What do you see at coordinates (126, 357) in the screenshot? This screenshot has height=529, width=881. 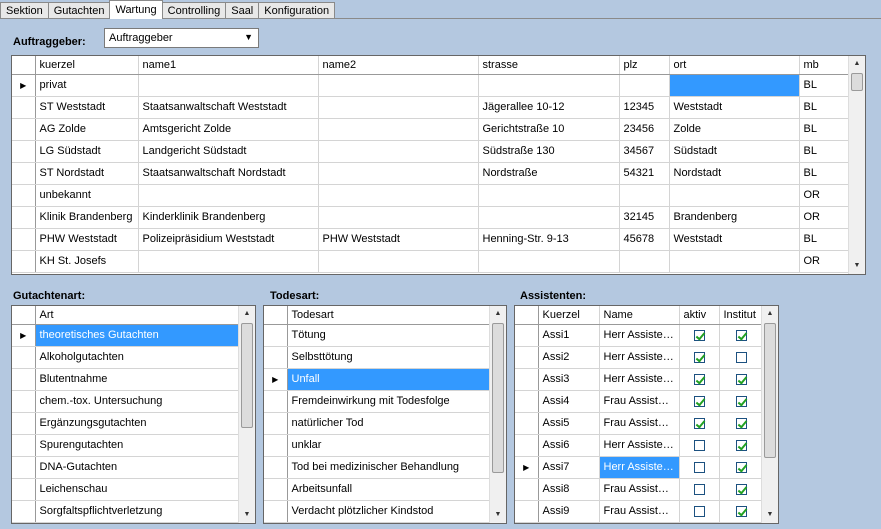 I see `list-item: Alkoholgutachten` at bounding box center [126, 357].